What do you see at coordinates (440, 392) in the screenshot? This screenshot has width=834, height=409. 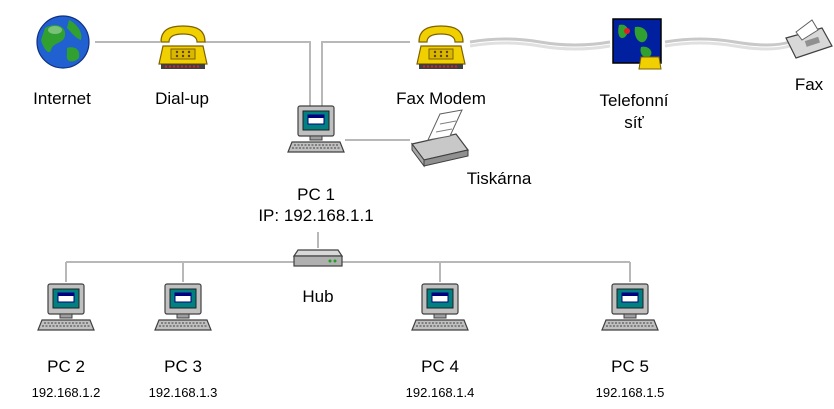 I see `pc4-ip-label: 192.168.1.4` at bounding box center [440, 392].